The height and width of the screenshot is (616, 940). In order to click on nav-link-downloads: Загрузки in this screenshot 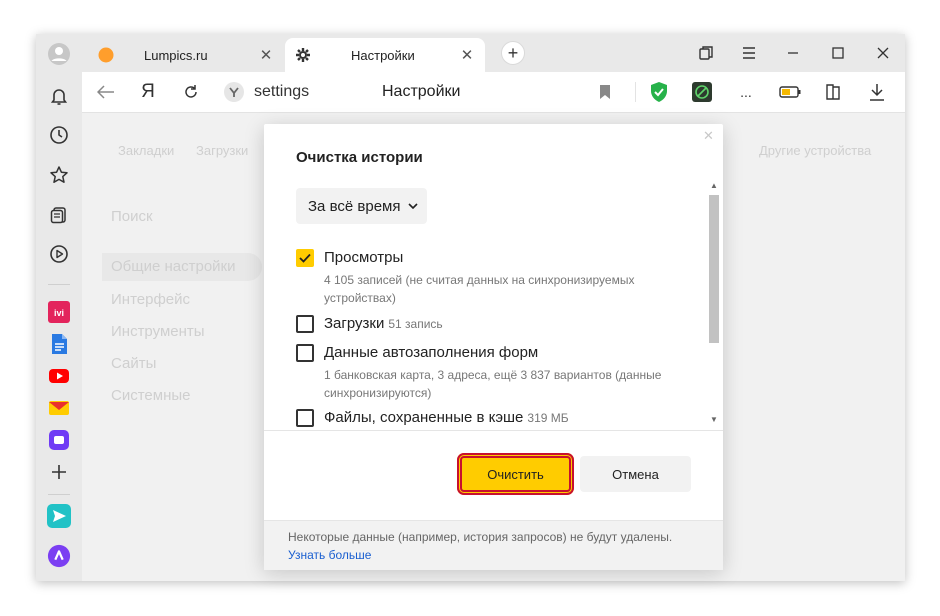, I will do `click(222, 150)`.